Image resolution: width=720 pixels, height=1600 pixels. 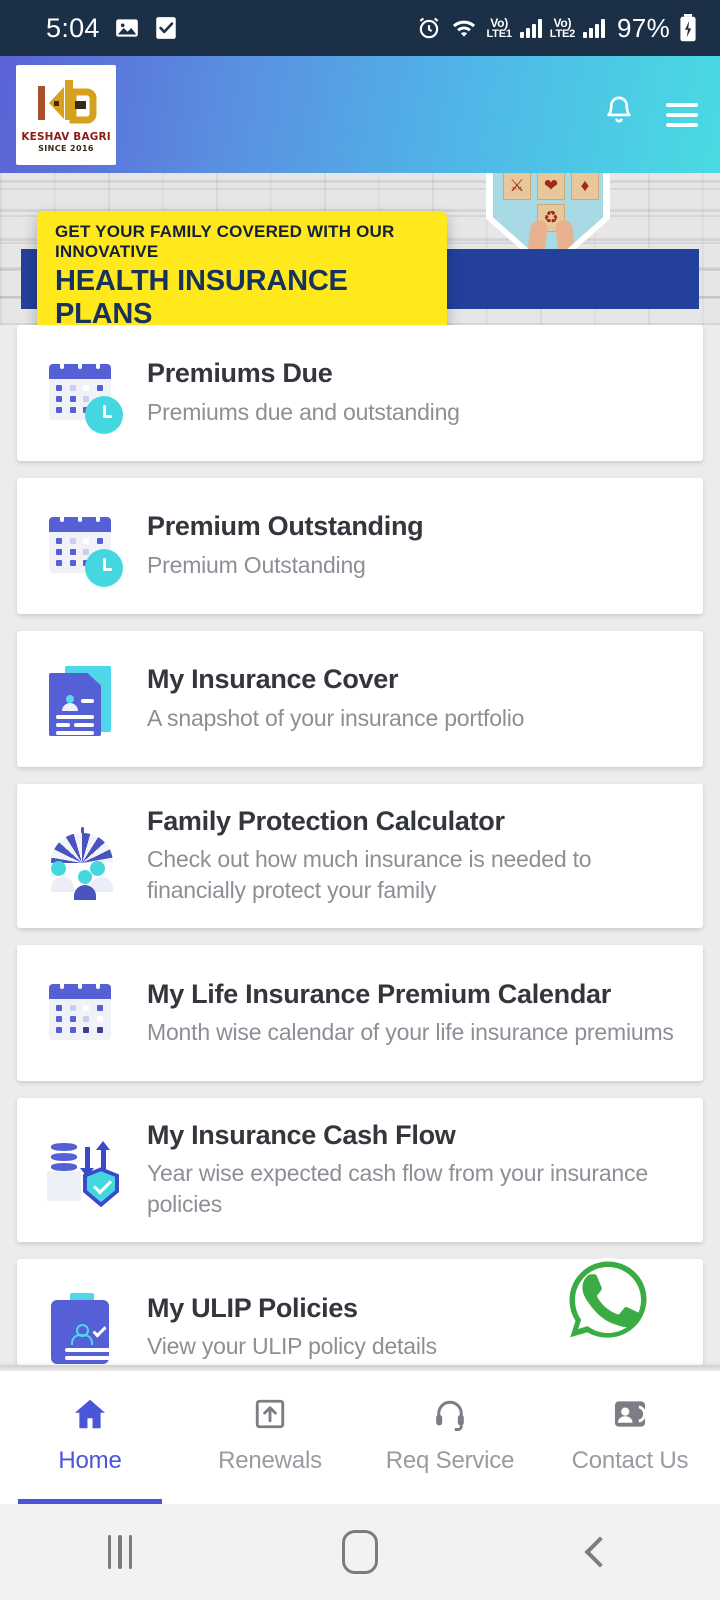 I want to click on status-bar-right: Vo) LTE1 Vo) LTE2 97%, so click(x=557, y=28).